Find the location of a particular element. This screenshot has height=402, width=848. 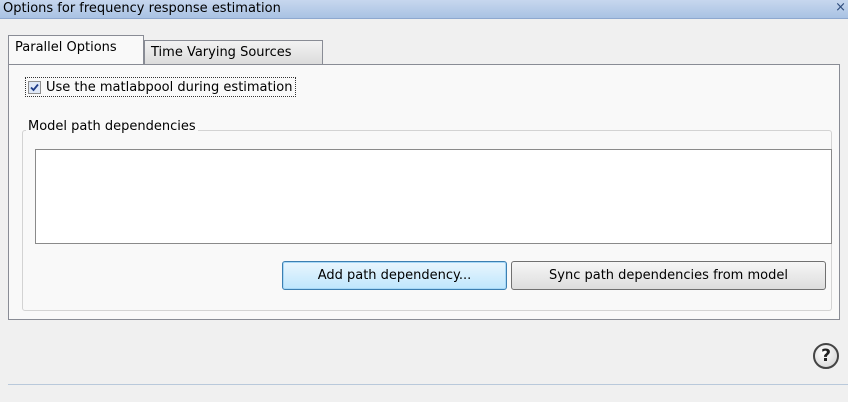

use-matlabpool-checkbox: Use the matlabpool during estimation is located at coordinates (161, 87).